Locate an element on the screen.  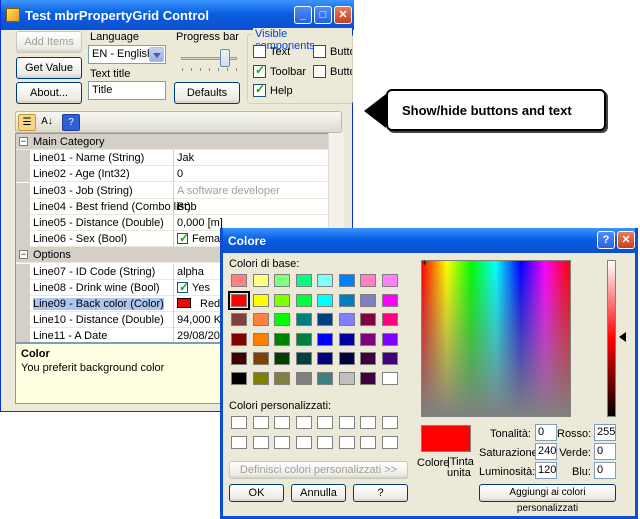
luminosity-bar is located at coordinates (611, 338).